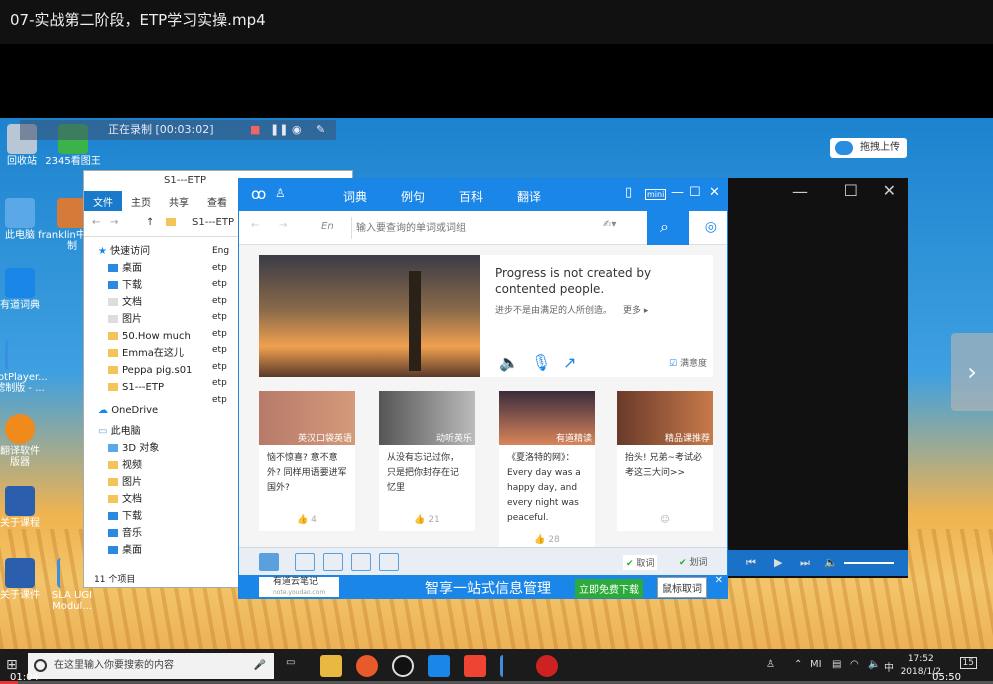 The width and height of the screenshot is (993, 684). I want to click on desktop-icon-courseware: 关于课件, so click(28, 579).